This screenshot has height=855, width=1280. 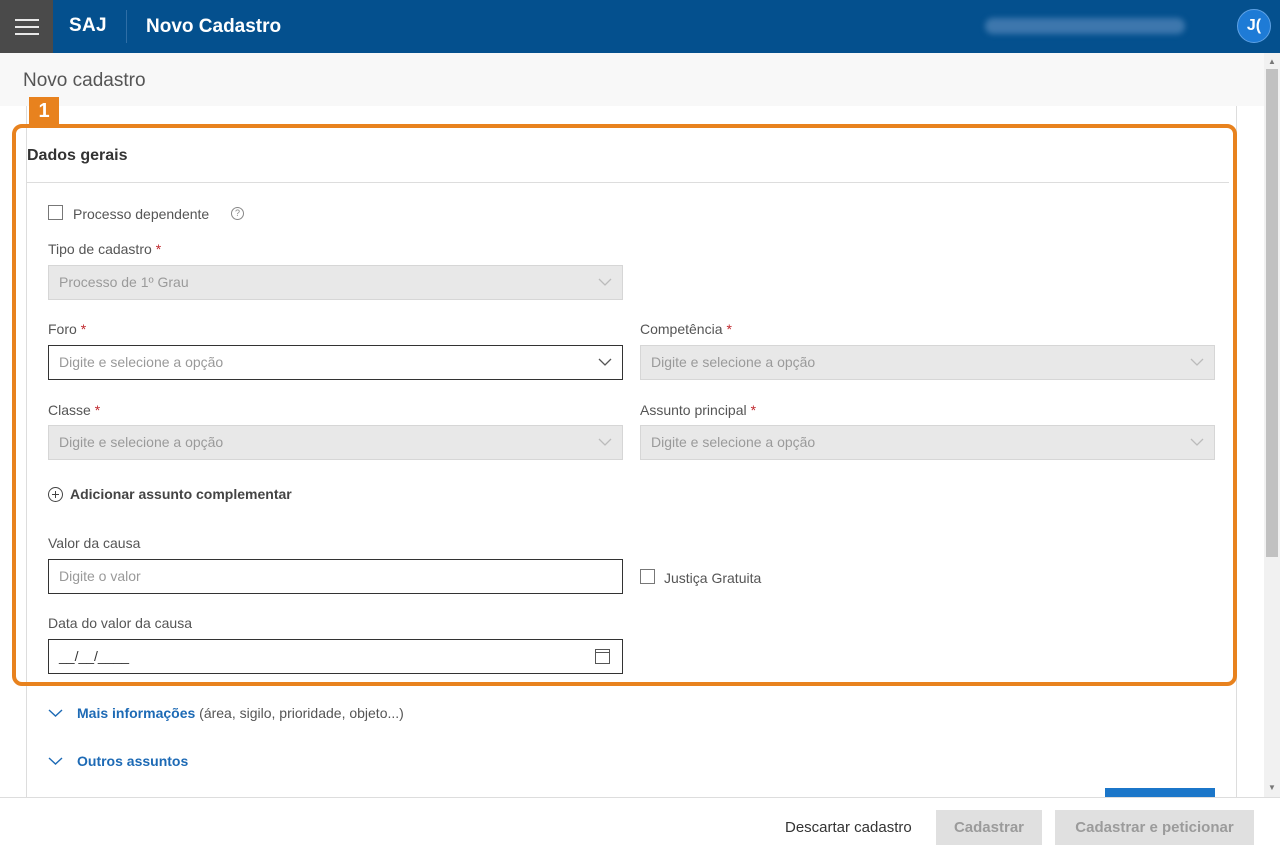 I want to click on brand-logo: SAJ, so click(x=88, y=26).